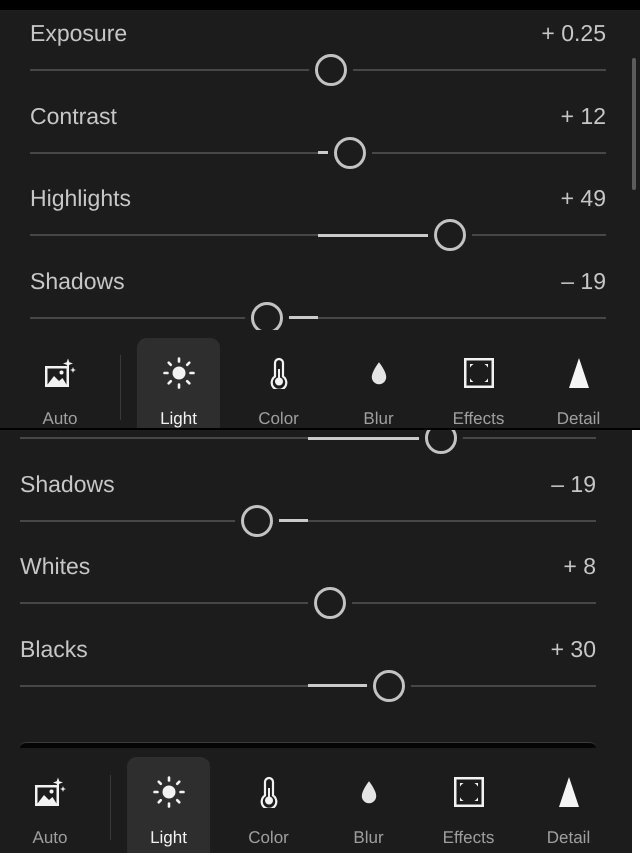  What do you see at coordinates (583, 198) in the screenshot?
I see `slider-value: + 49` at bounding box center [583, 198].